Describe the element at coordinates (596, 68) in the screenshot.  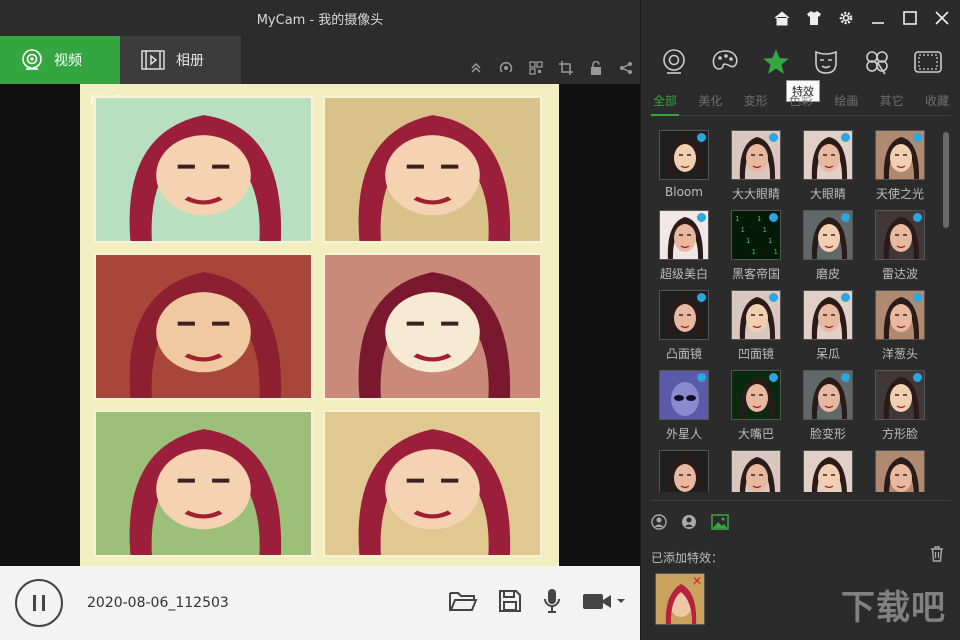
I see `unlock-icon` at that location.